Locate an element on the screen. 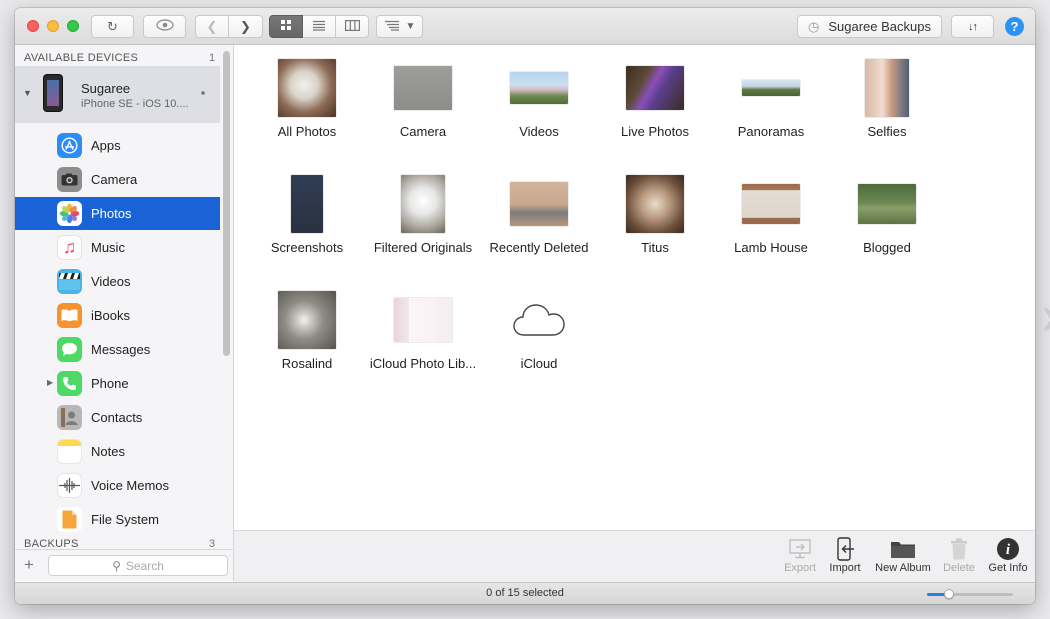 This screenshot has height=619, width=1050. grid-view-button is located at coordinates (286, 26).